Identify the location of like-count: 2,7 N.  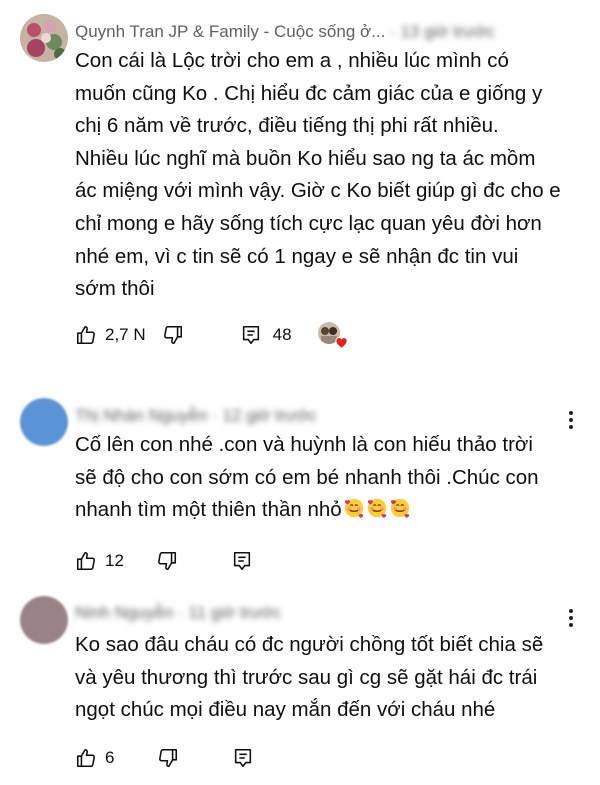
(125, 334).